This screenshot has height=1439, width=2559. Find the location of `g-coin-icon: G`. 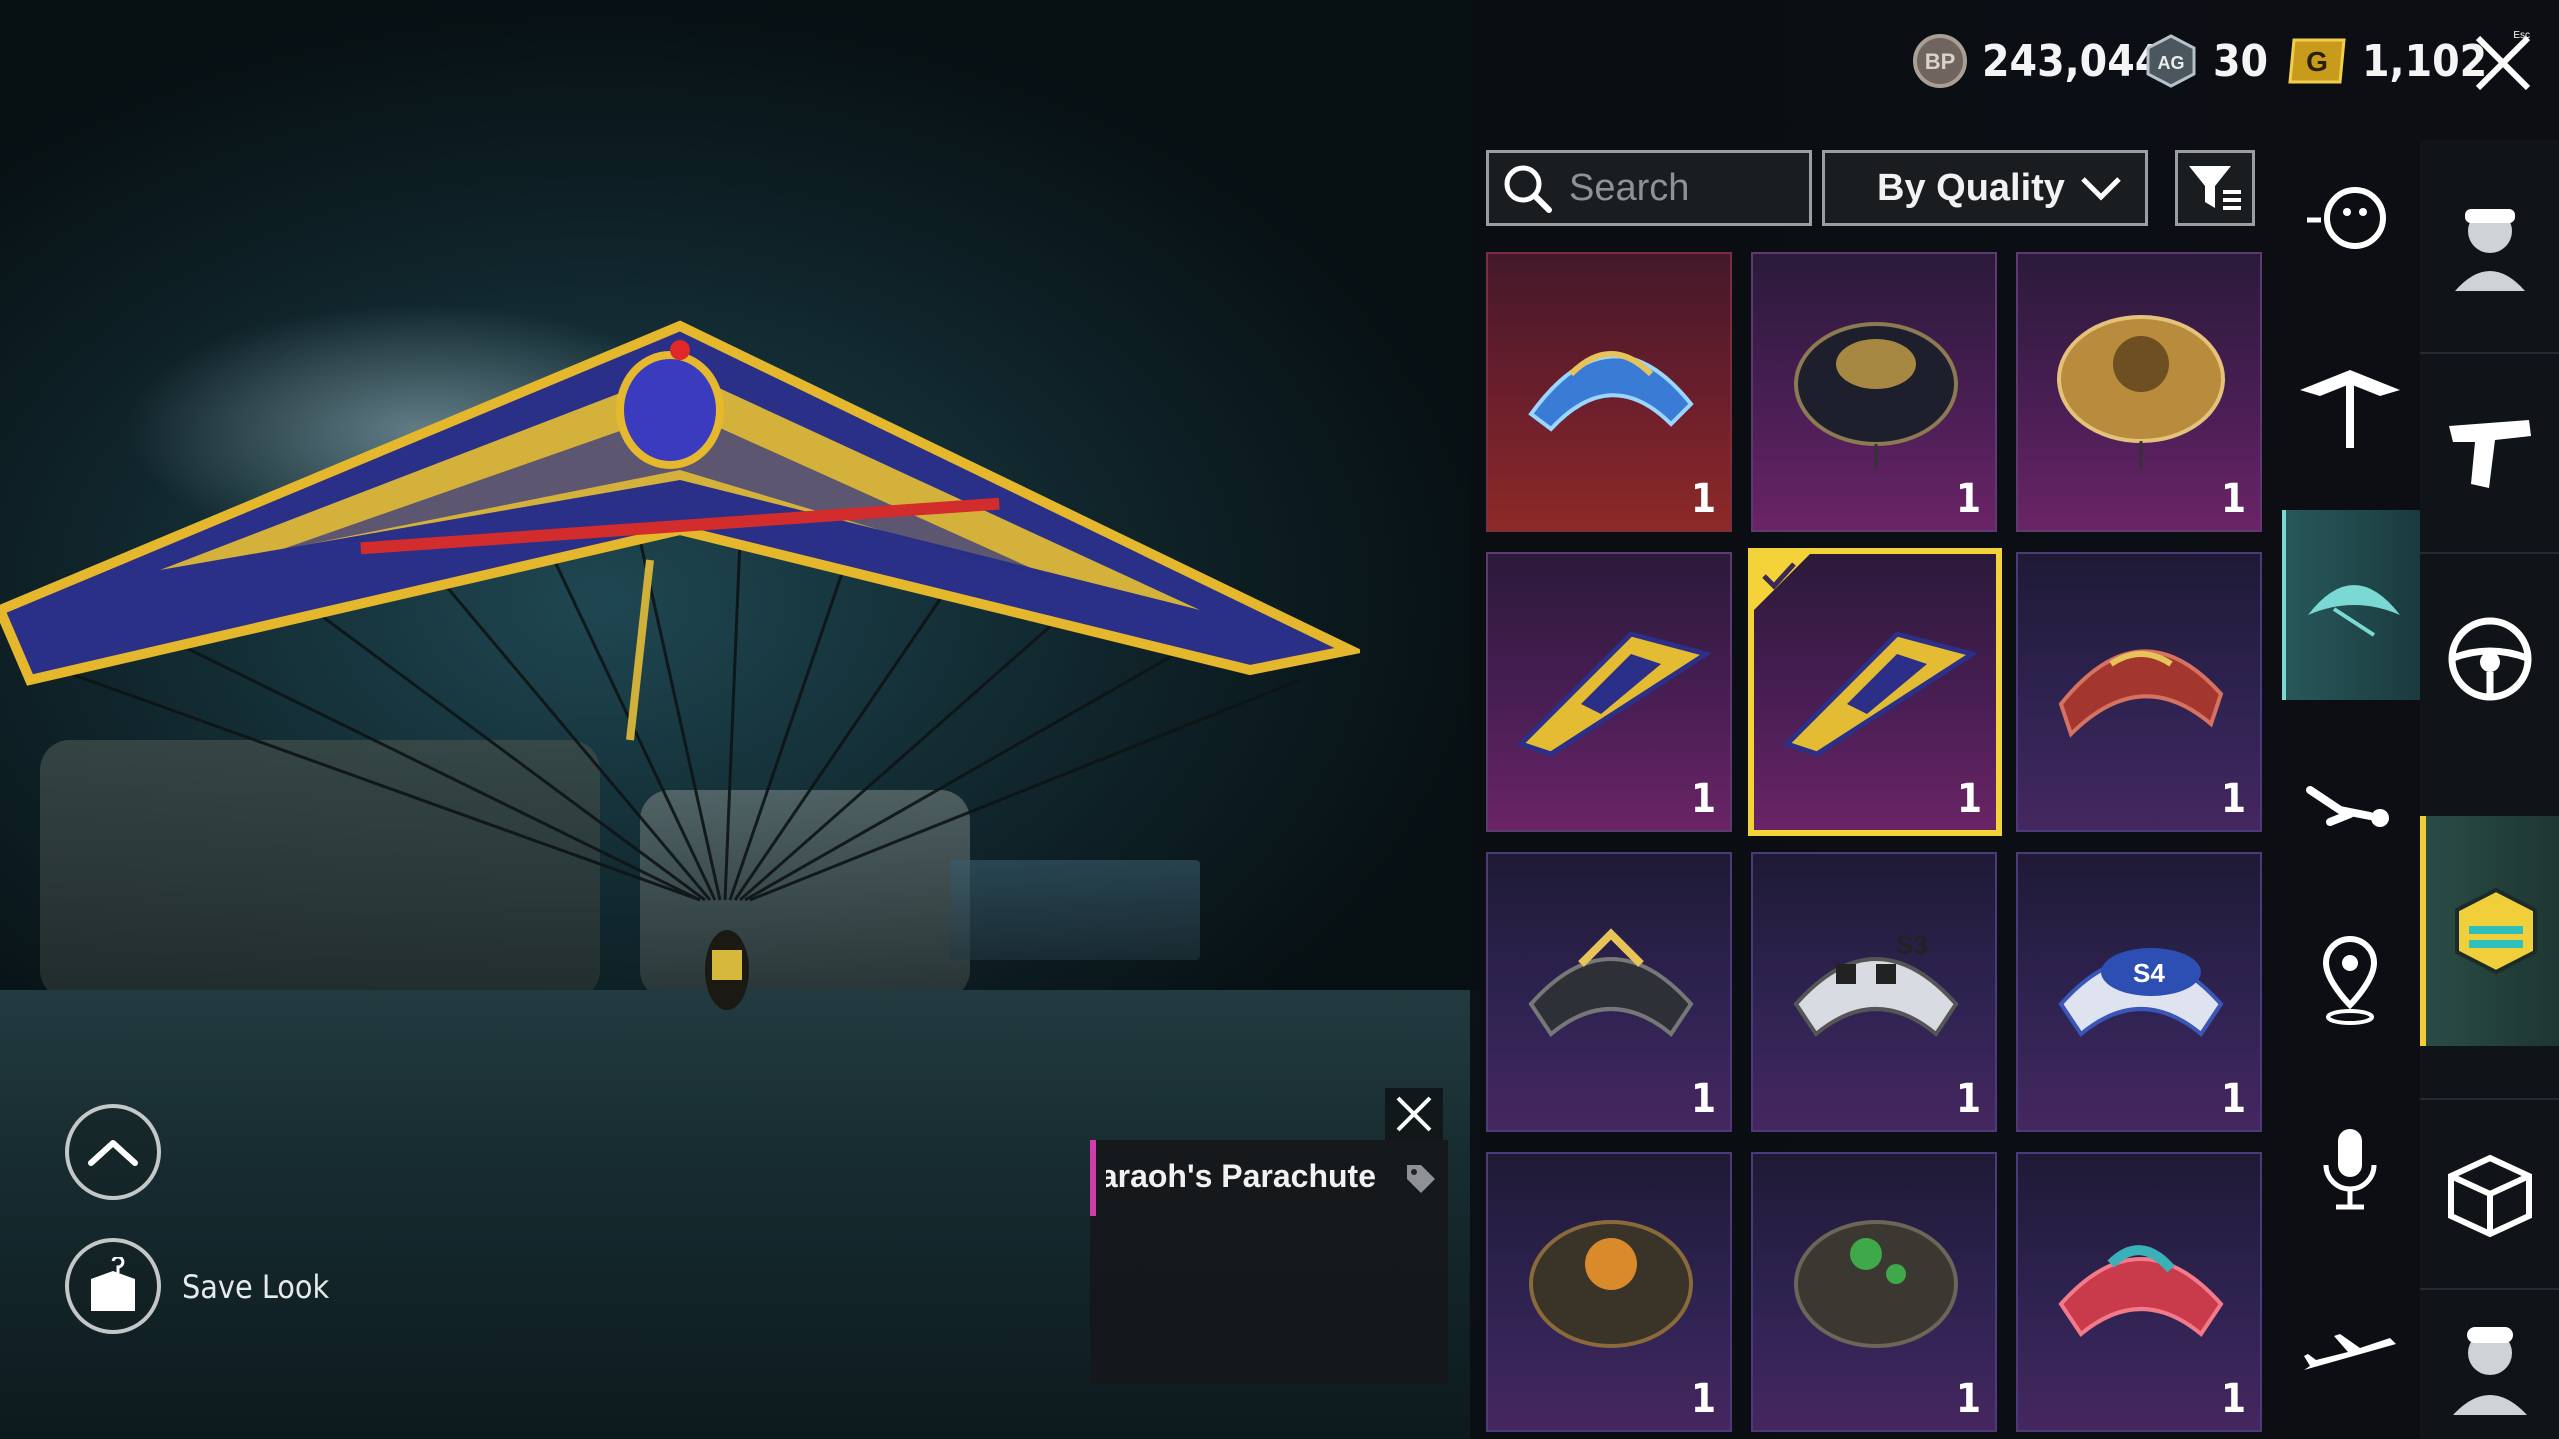

g-coin-icon: G is located at coordinates (2317, 61).